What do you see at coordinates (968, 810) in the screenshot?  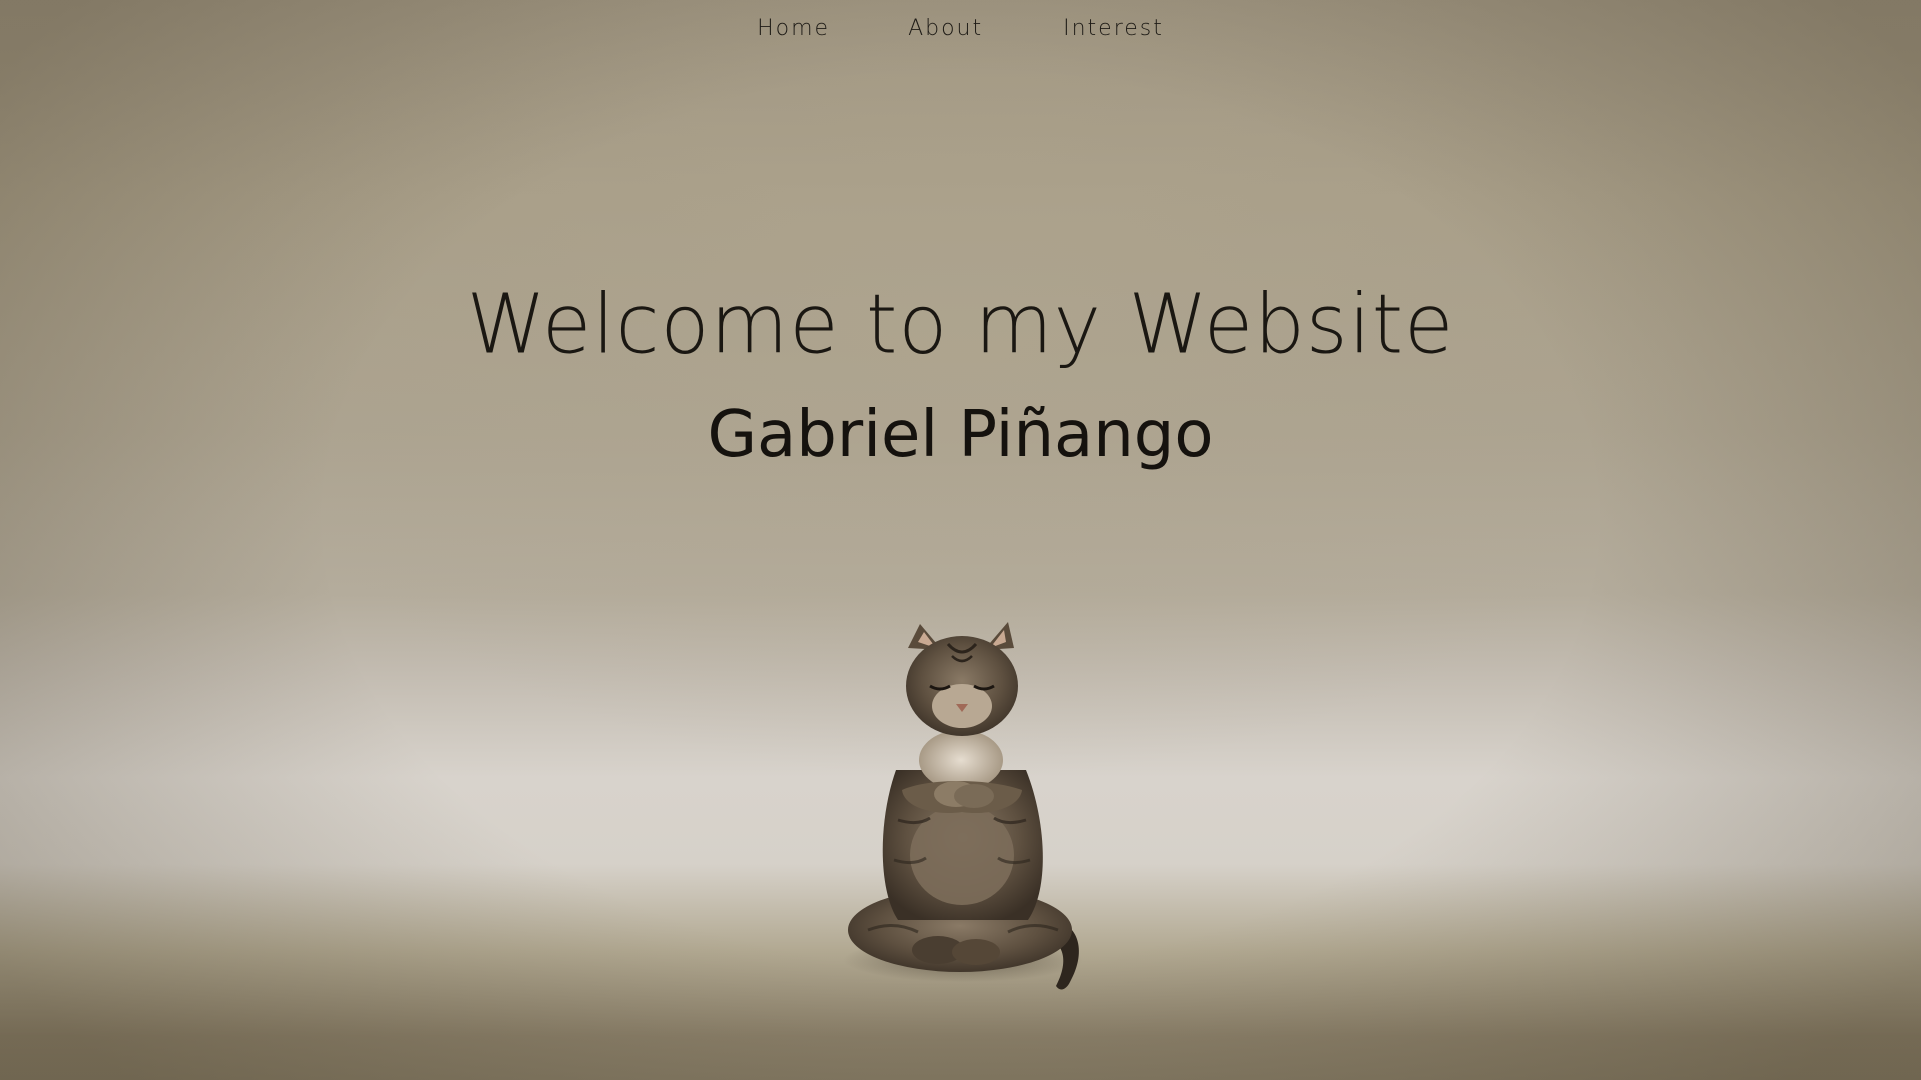 I see `meditating-cat-image` at bounding box center [968, 810].